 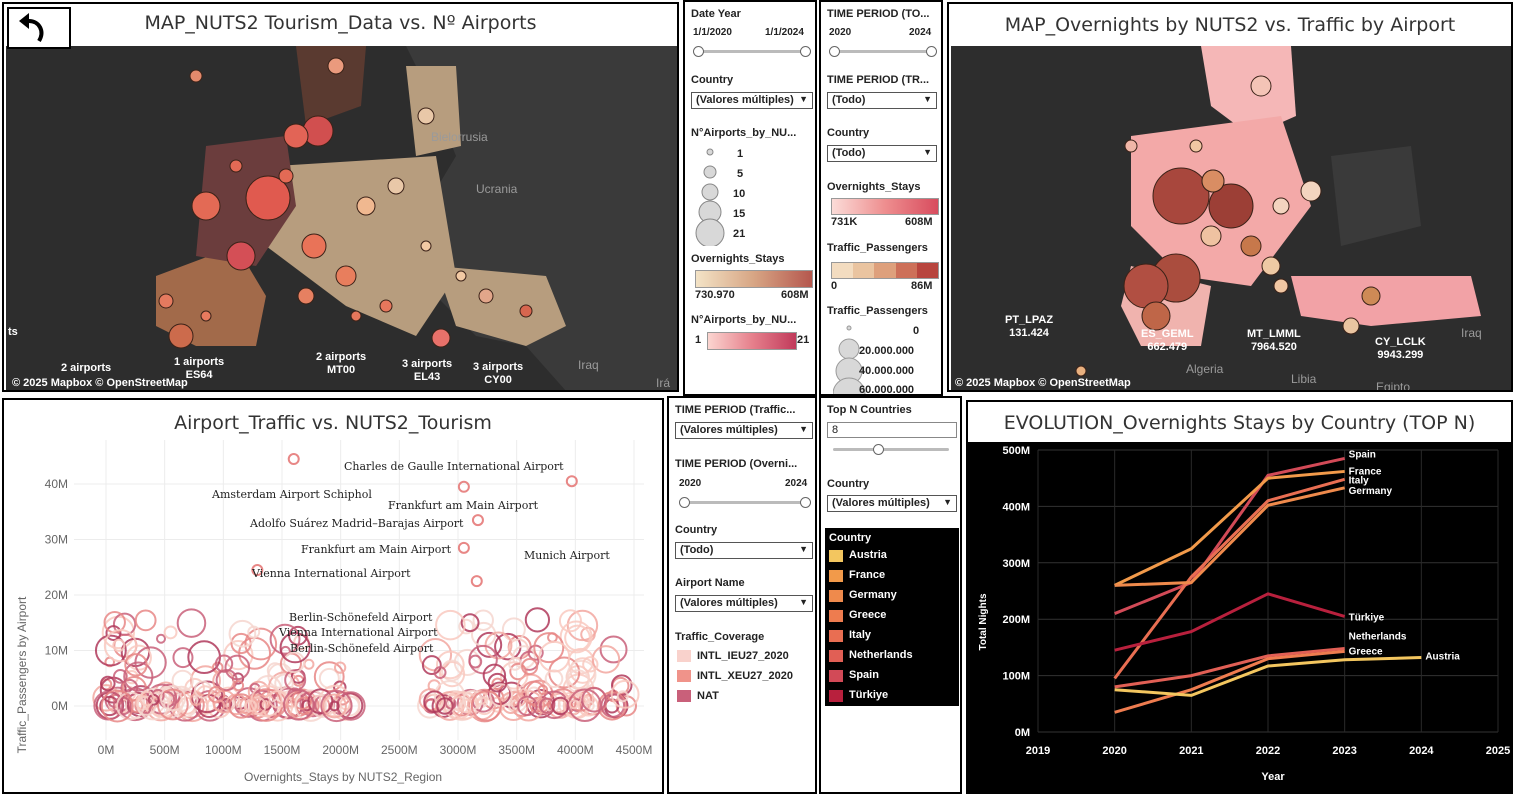 I want to click on evolution-y-axis-label: Total Nights, so click(x=983, y=621).